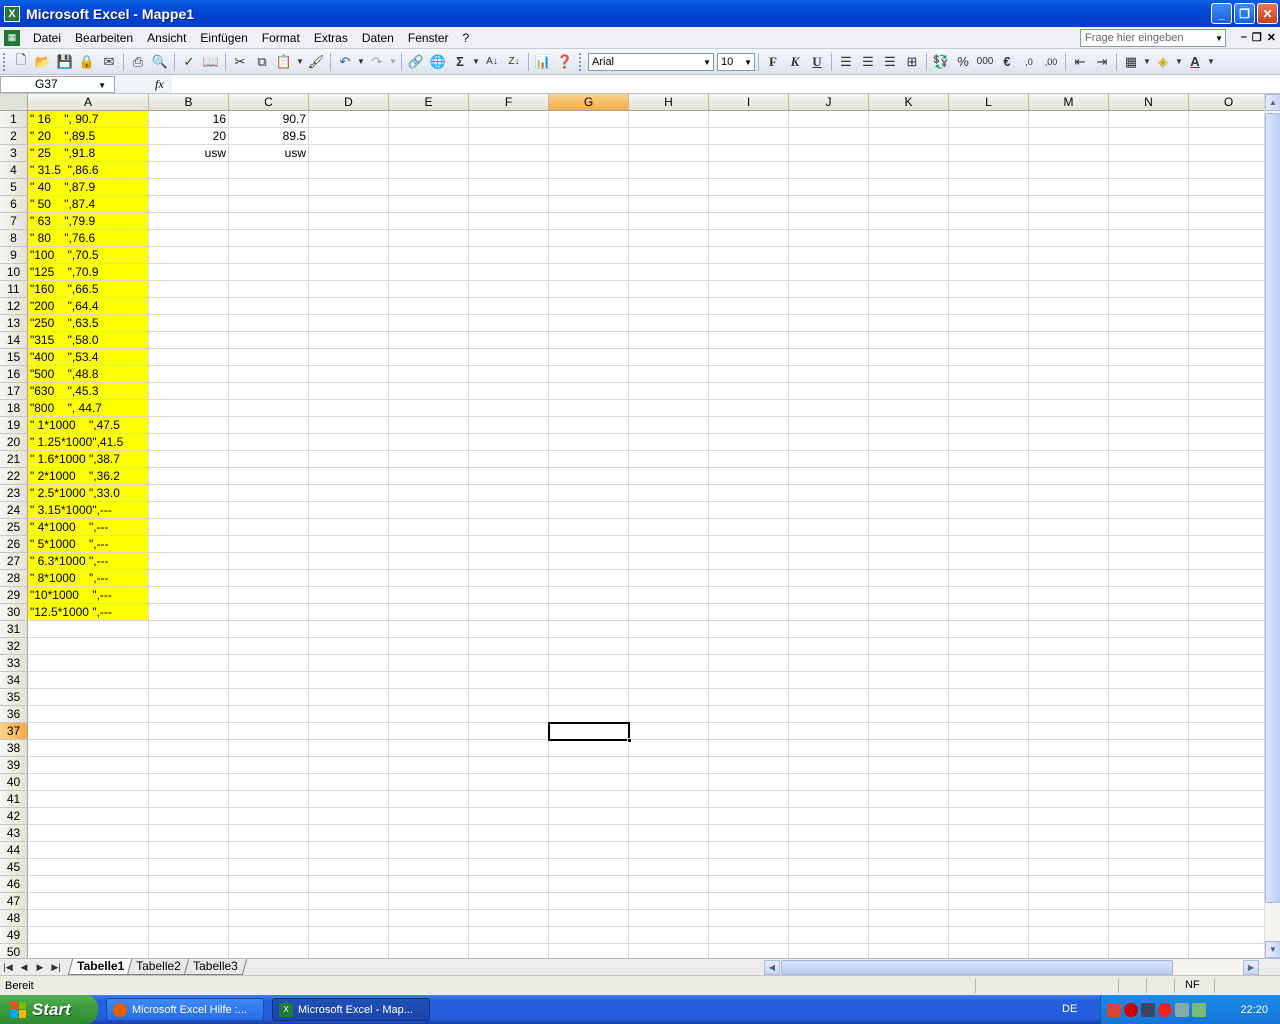 The height and width of the screenshot is (1024, 1280). Describe the element at coordinates (14, 714) in the screenshot. I see `row-header: 36` at that location.